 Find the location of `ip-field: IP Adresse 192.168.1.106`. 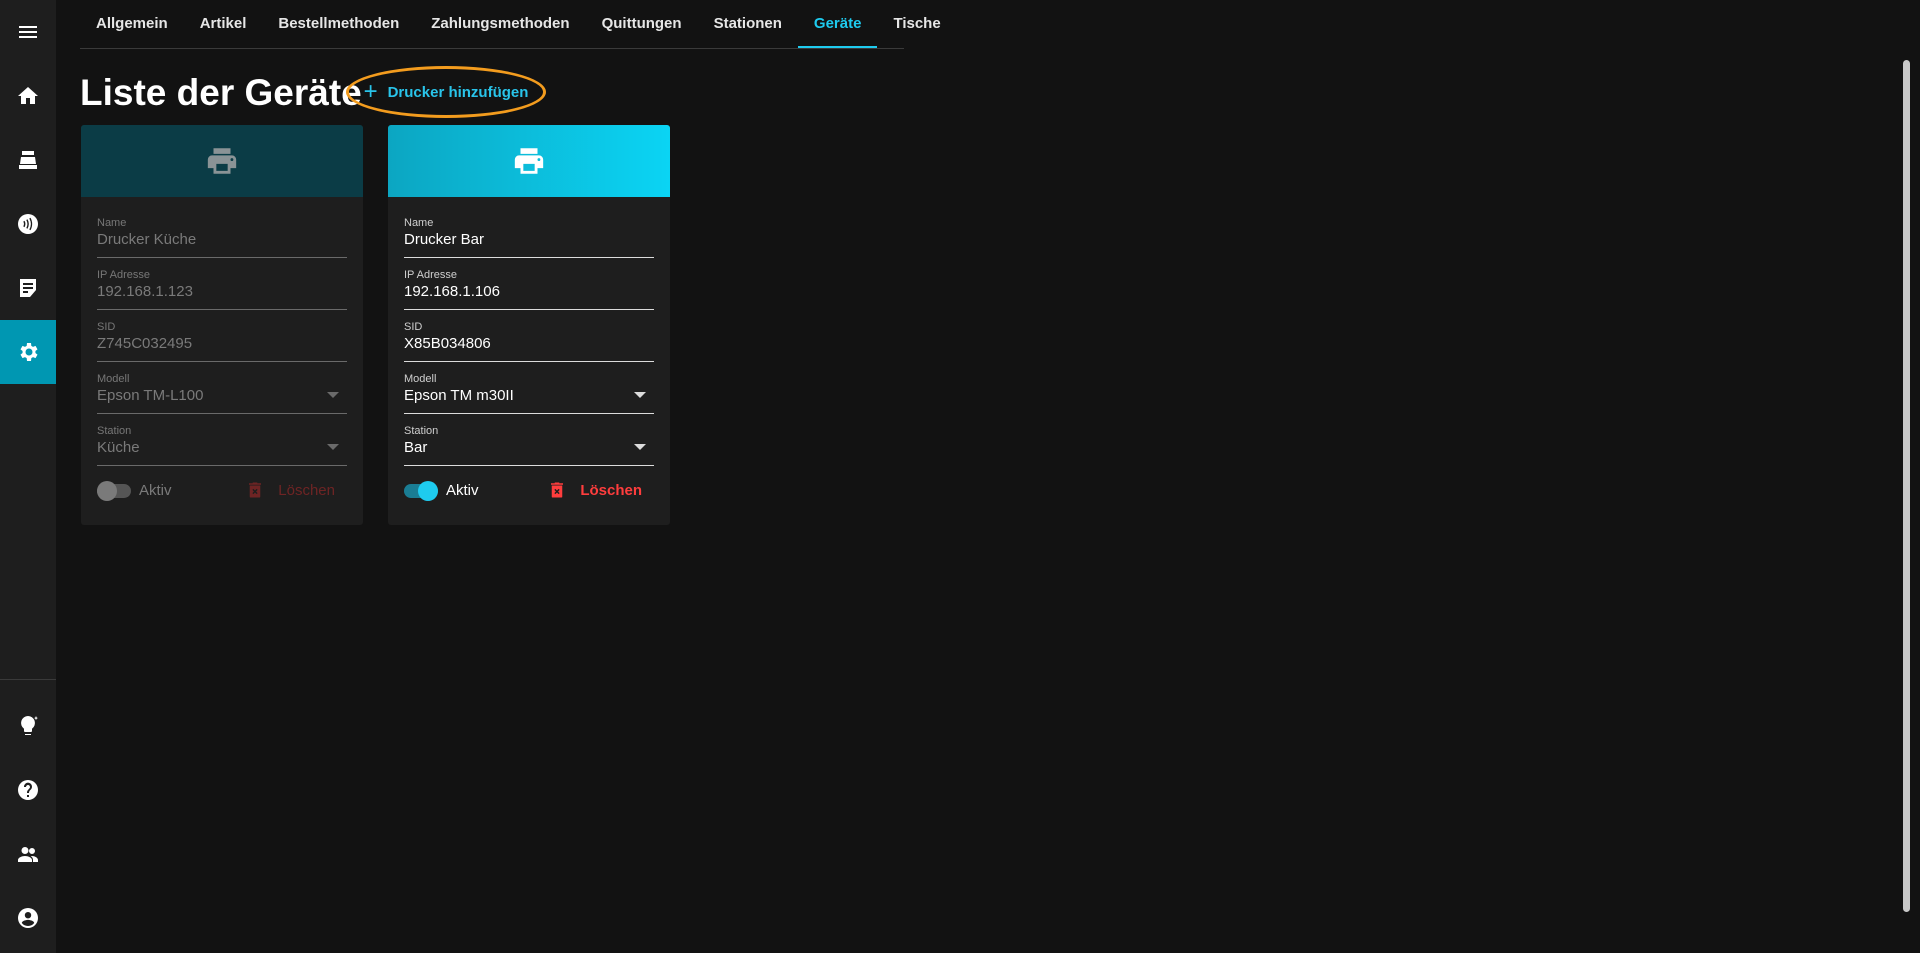

ip-field: IP Adresse 192.168.1.106 is located at coordinates (529, 289).